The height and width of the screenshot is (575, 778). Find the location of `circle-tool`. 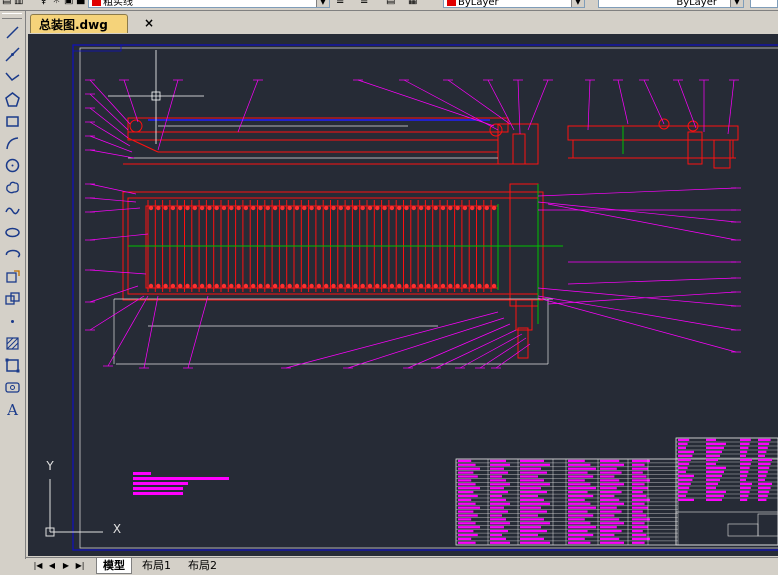

circle-tool is located at coordinates (12, 165).